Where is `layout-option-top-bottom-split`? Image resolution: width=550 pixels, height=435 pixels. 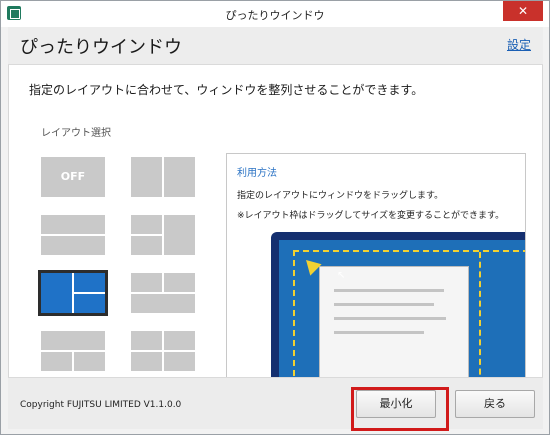
layout-option-top-bottom-split is located at coordinates (73, 351).